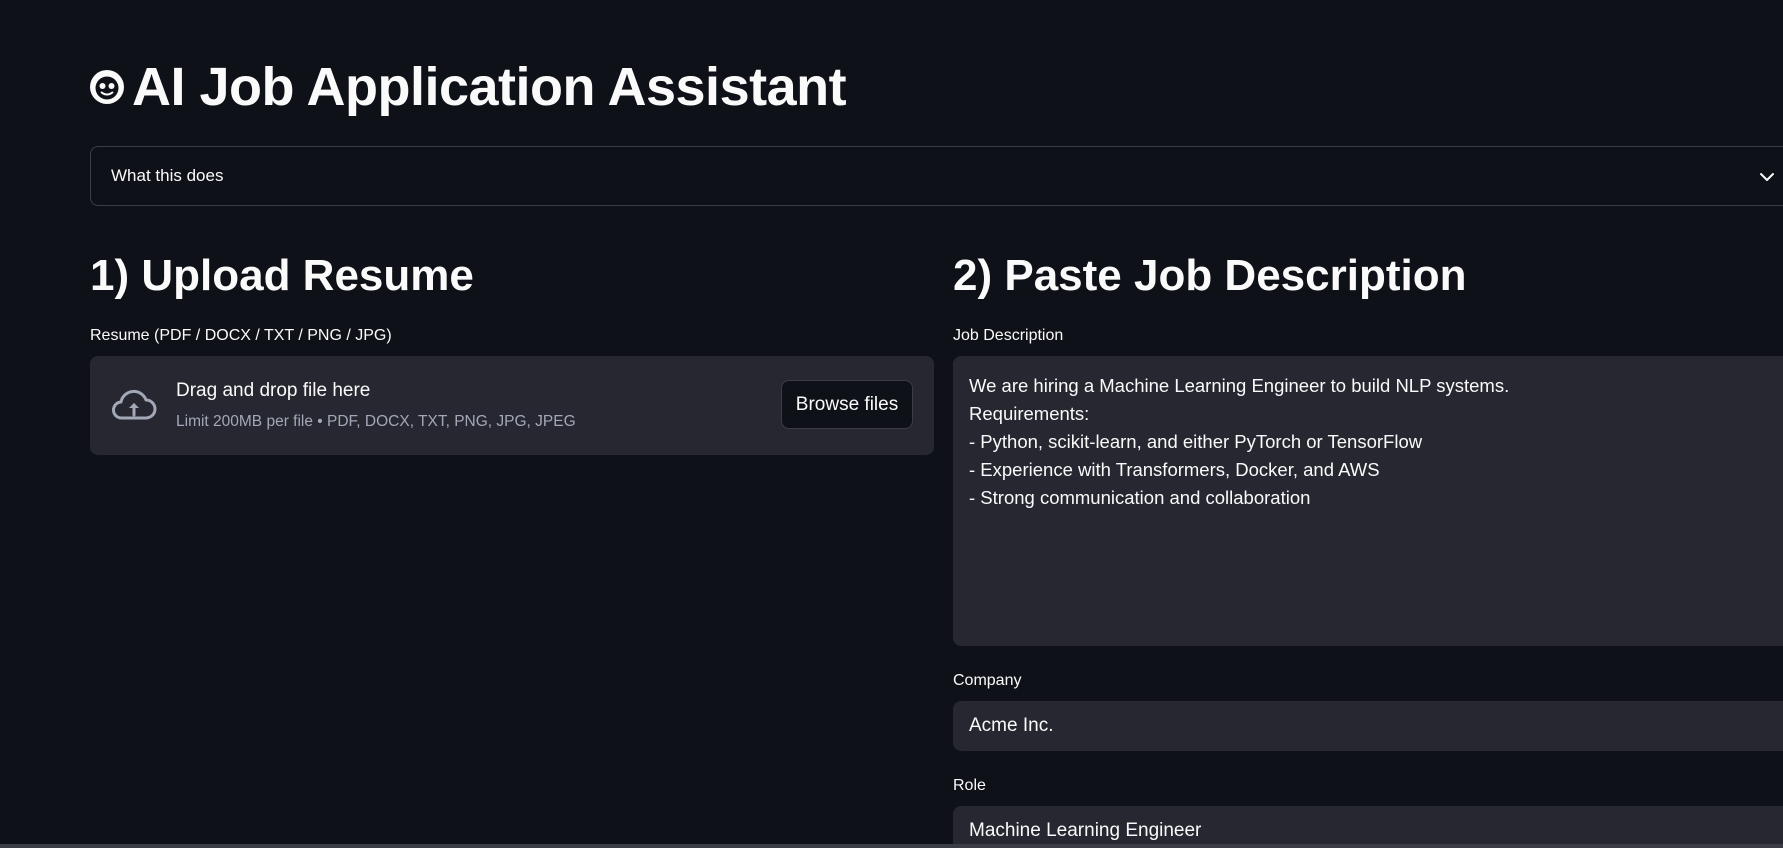 This screenshot has width=1783, height=848. Describe the element at coordinates (1767, 177) in the screenshot. I see `chevron-down-icon` at that location.